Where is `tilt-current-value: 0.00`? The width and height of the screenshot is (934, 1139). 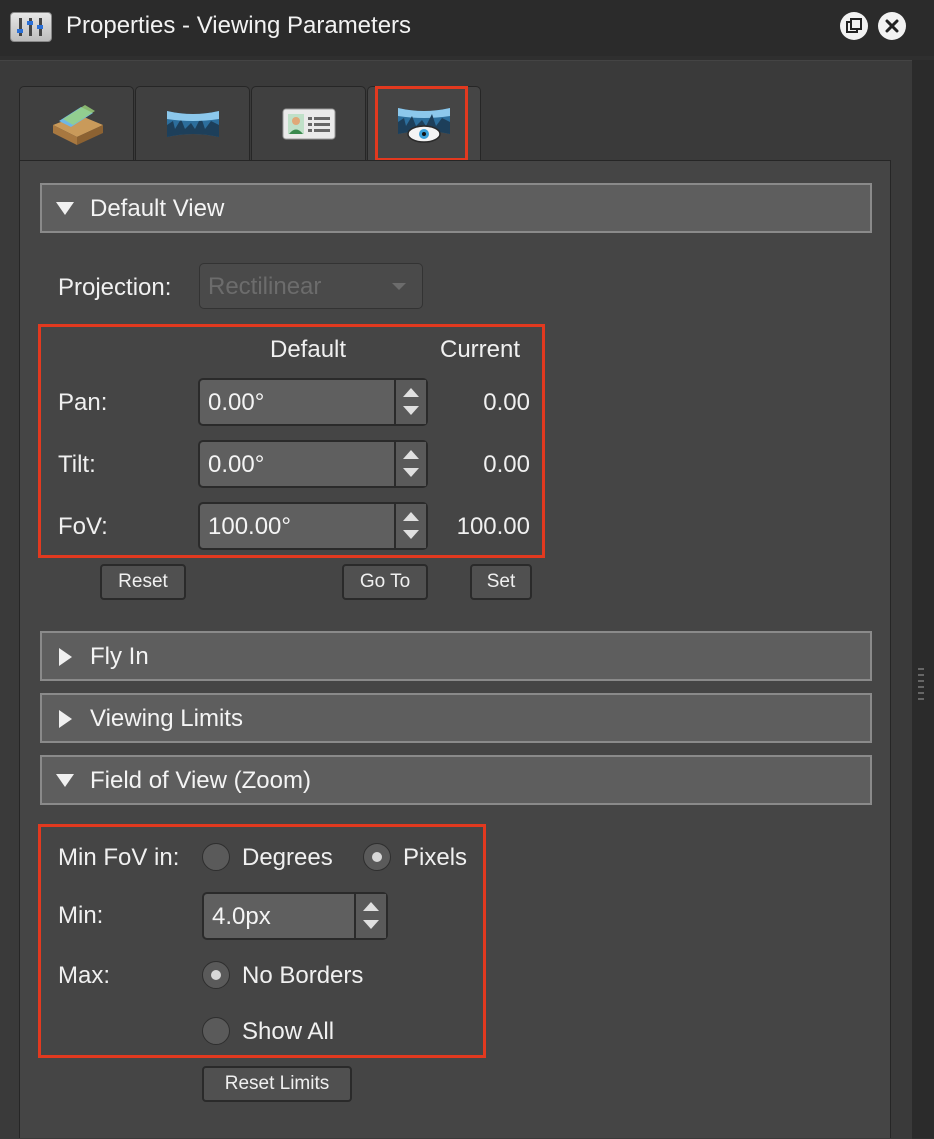 tilt-current-value: 0.00 is located at coordinates (506, 464).